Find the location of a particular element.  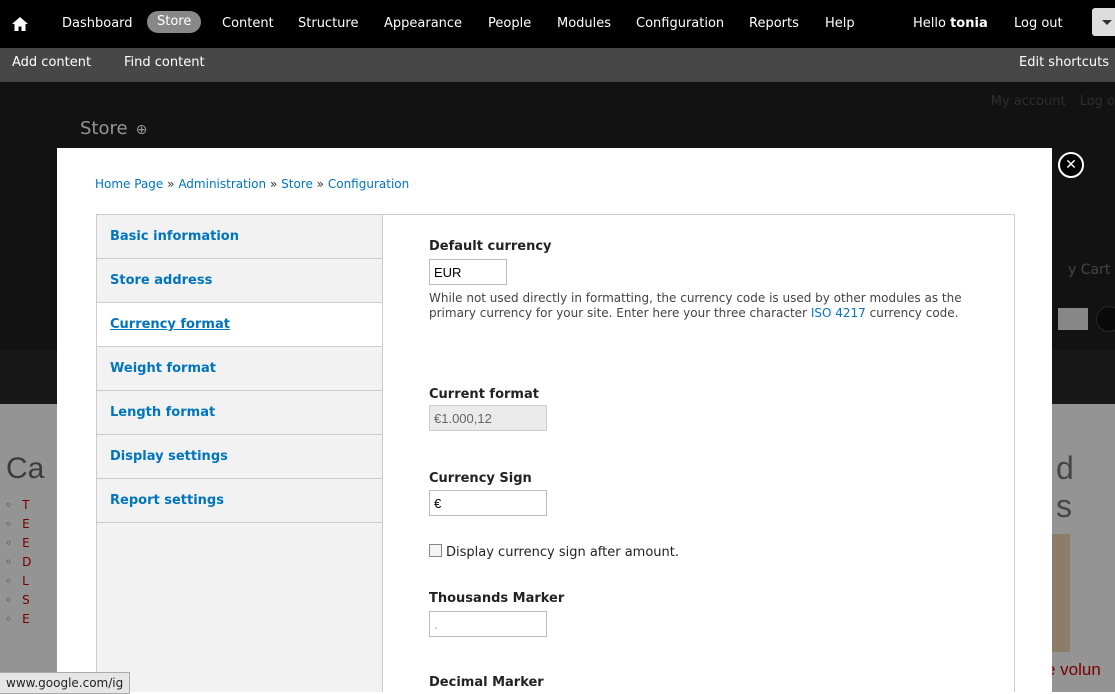

greeting-text: Hello is located at coordinates (929, 23).